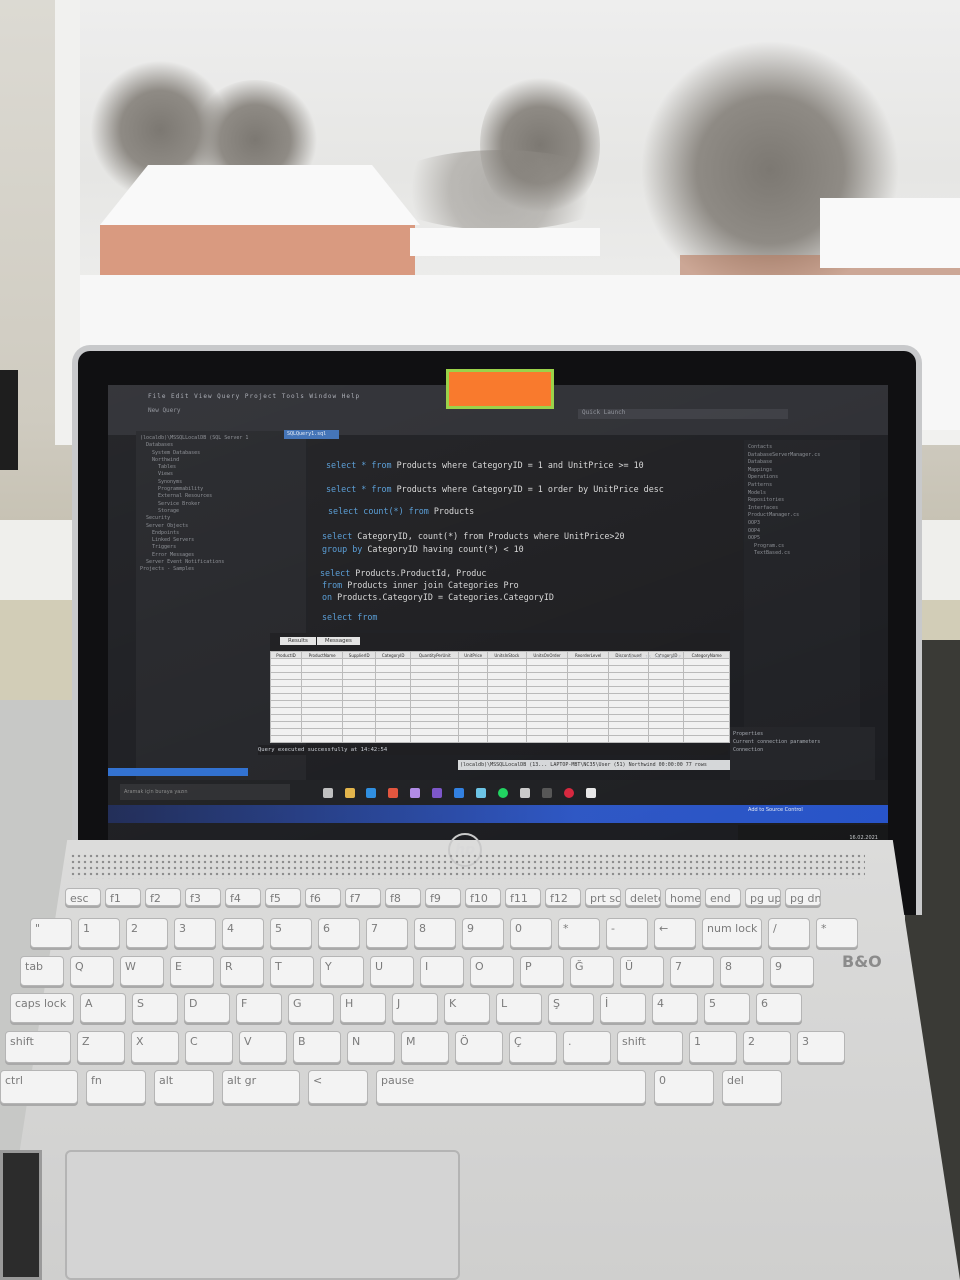  I want to click on tree-item: Linked Servers, so click(221, 540).